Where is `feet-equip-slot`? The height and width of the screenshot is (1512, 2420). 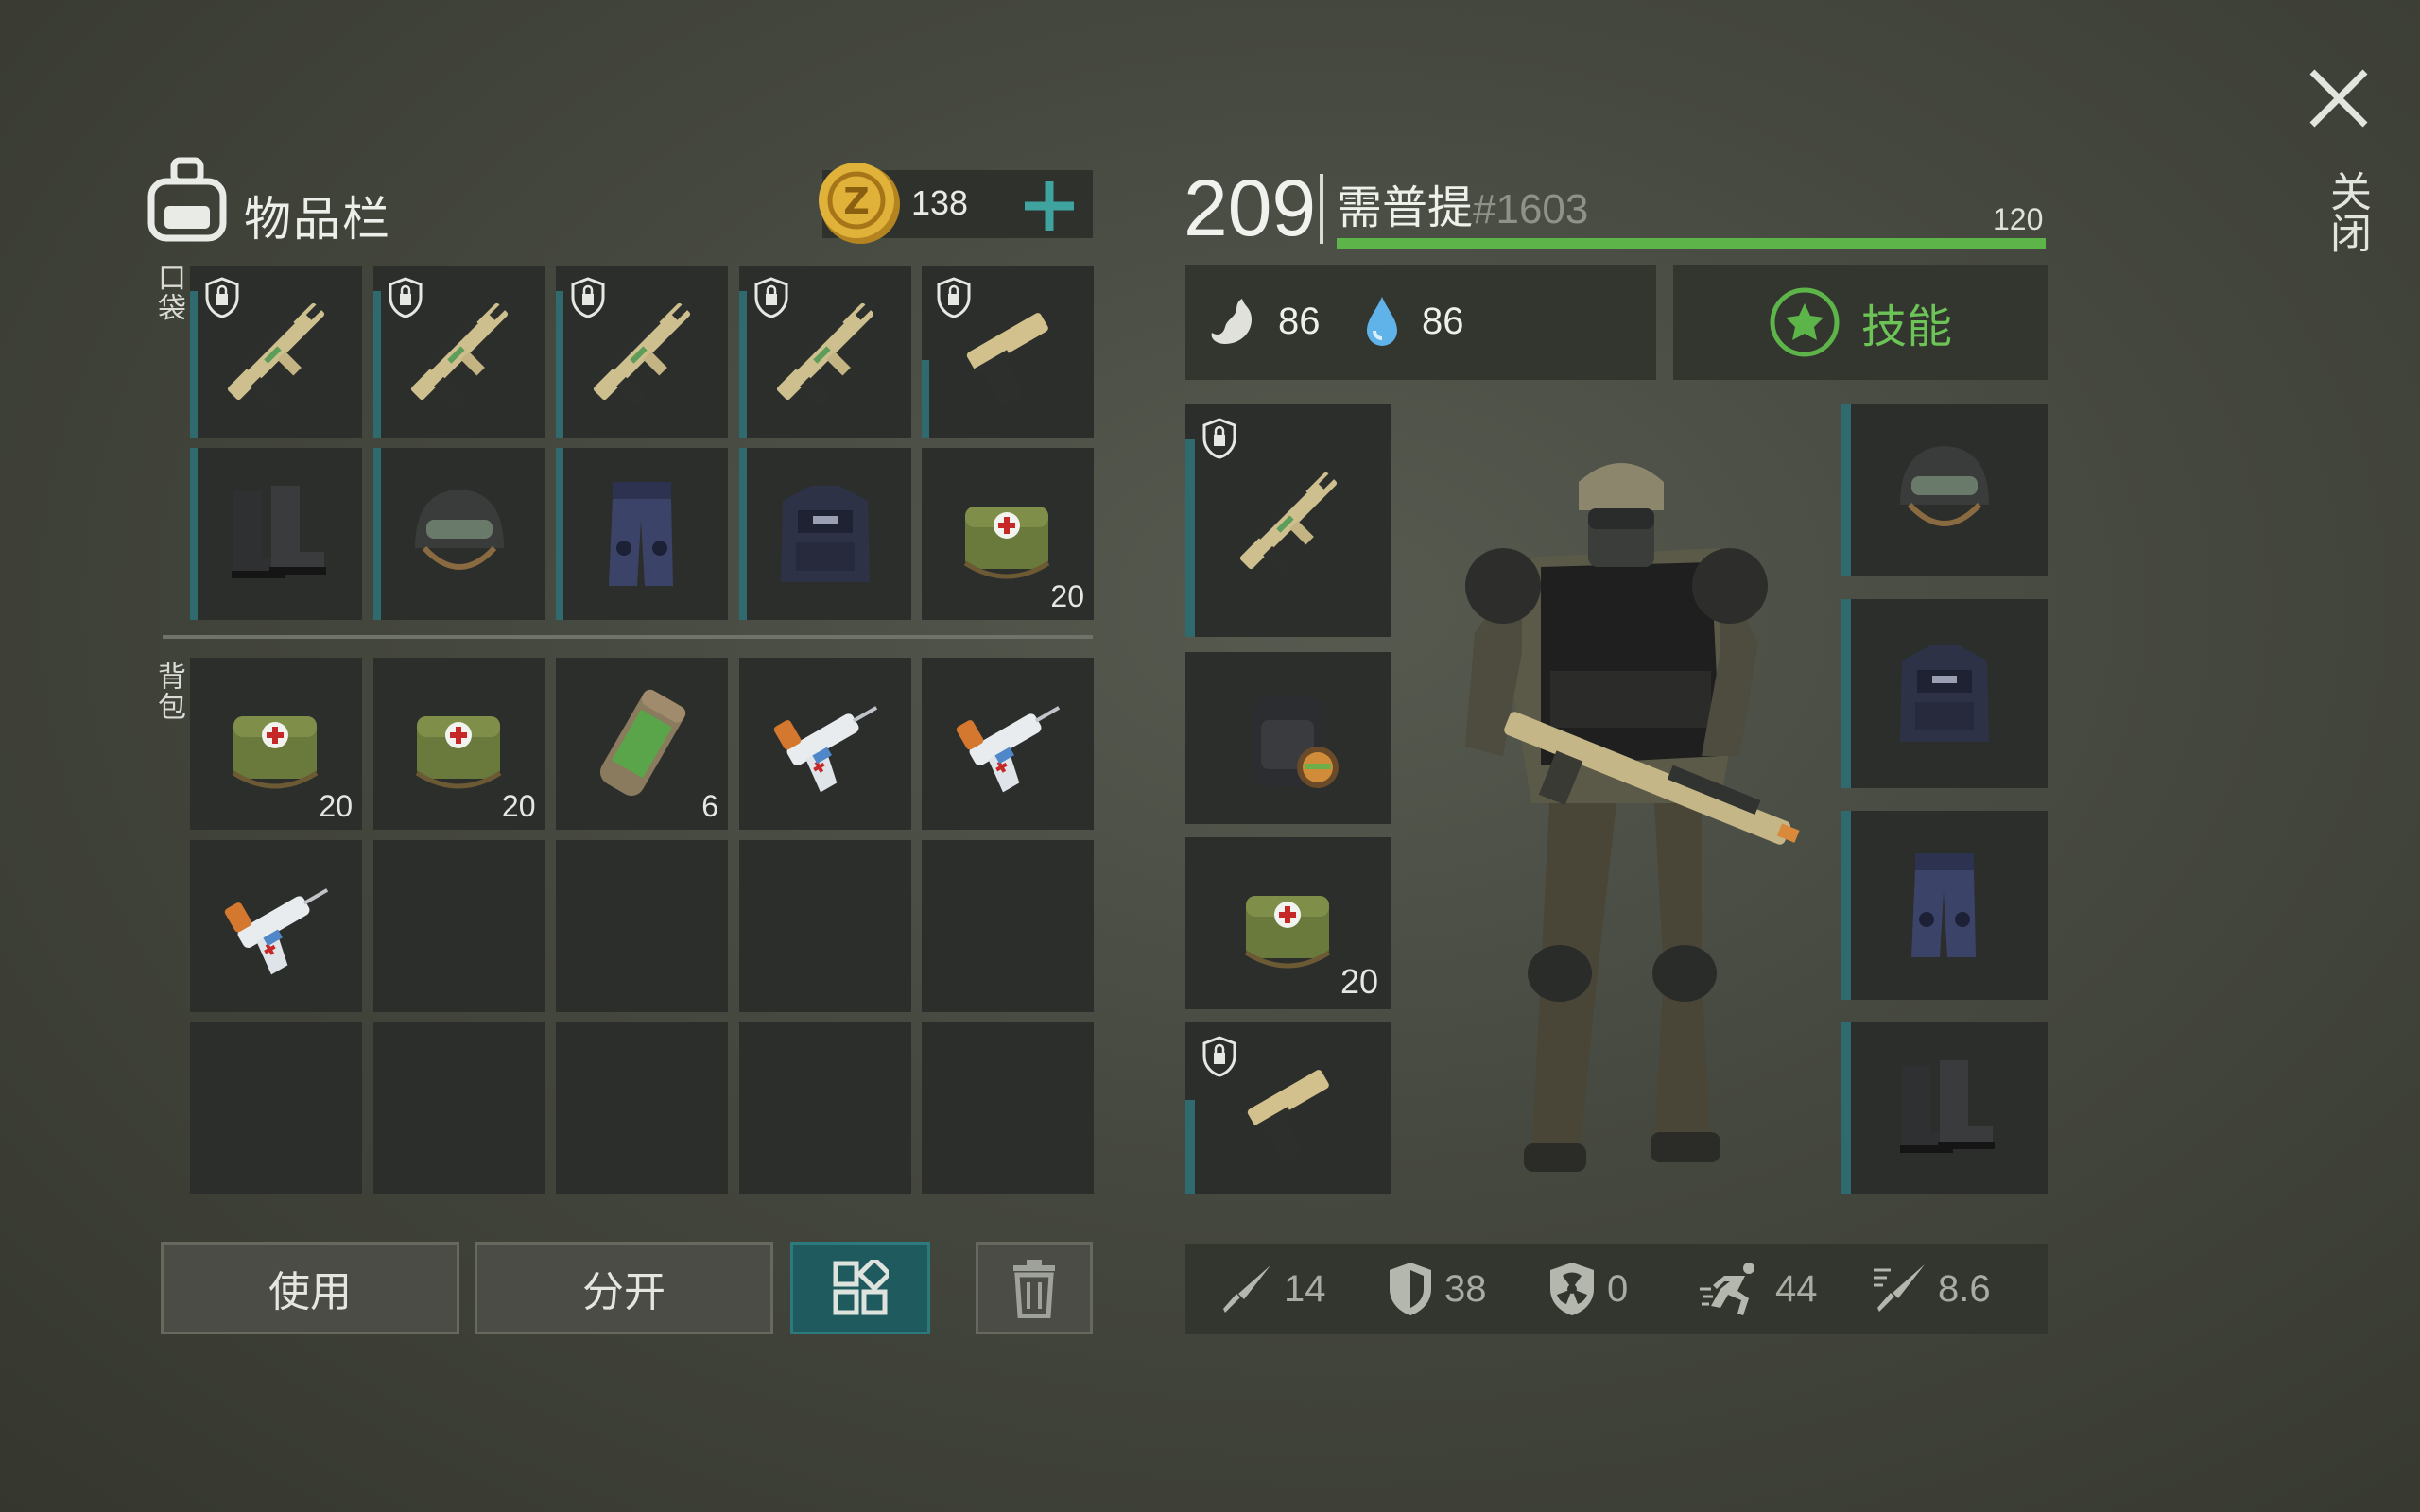 feet-equip-slot is located at coordinates (1944, 1108).